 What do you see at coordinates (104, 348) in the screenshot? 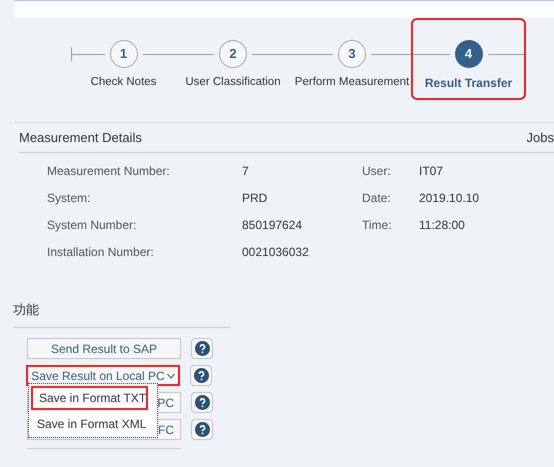
I see `action-button: Send Result to SAP` at bounding box center [104, 348].